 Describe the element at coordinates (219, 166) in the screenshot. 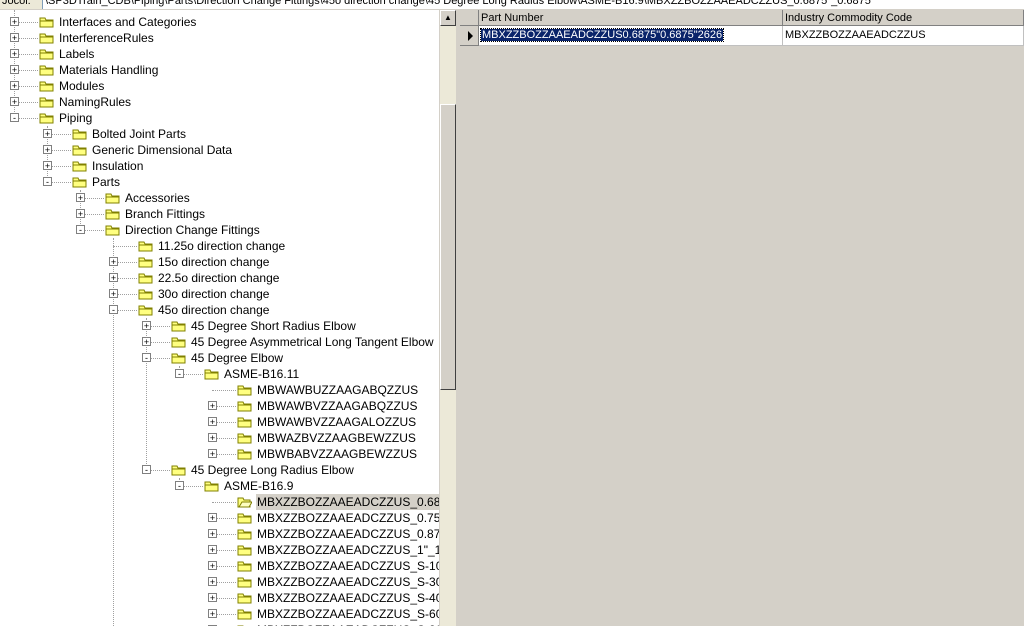

I see `tree-node: + Insulation` at that location.